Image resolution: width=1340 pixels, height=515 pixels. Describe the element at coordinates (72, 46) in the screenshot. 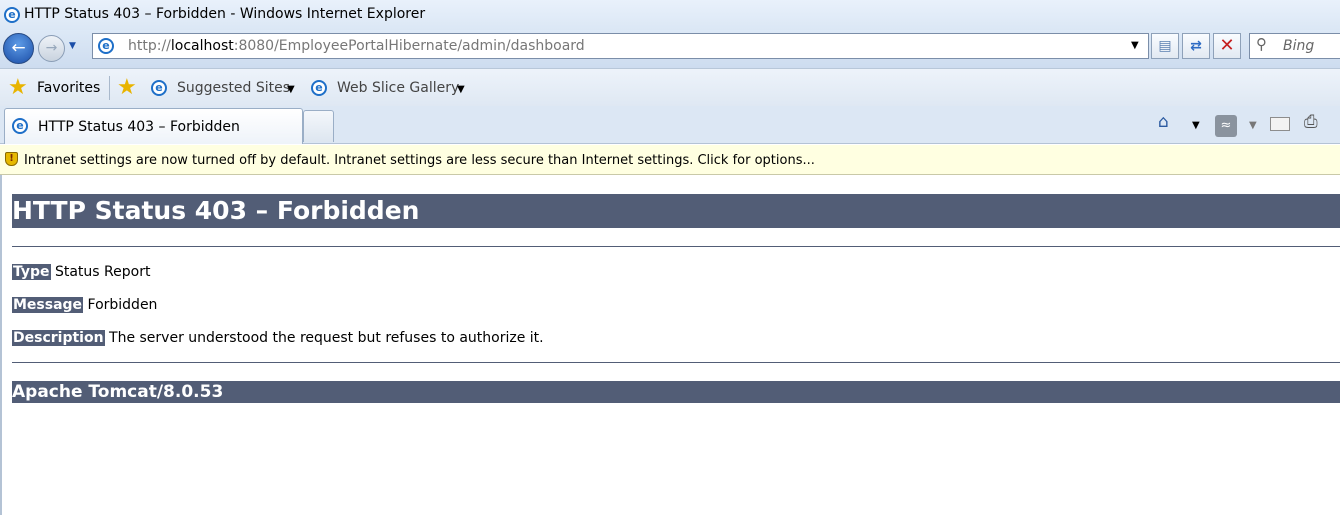

I see `recent-pages-dropdown: ▼` at that location.